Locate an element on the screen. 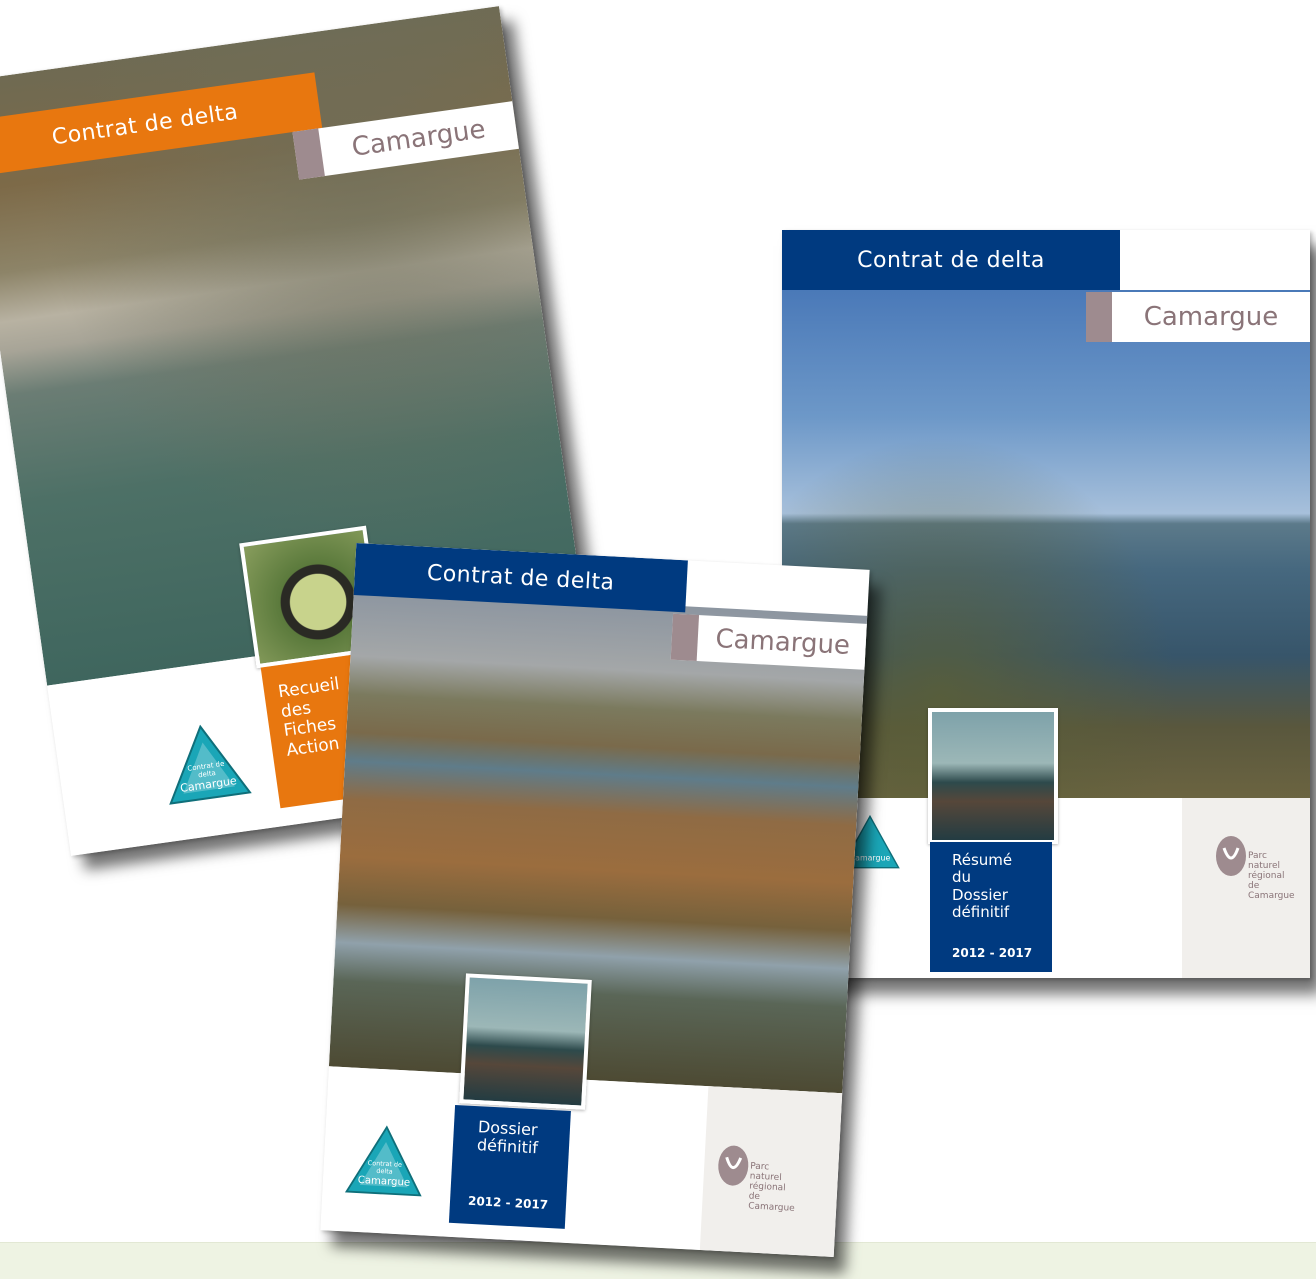  label-line: Dossier is located at coordinates (980, 894).